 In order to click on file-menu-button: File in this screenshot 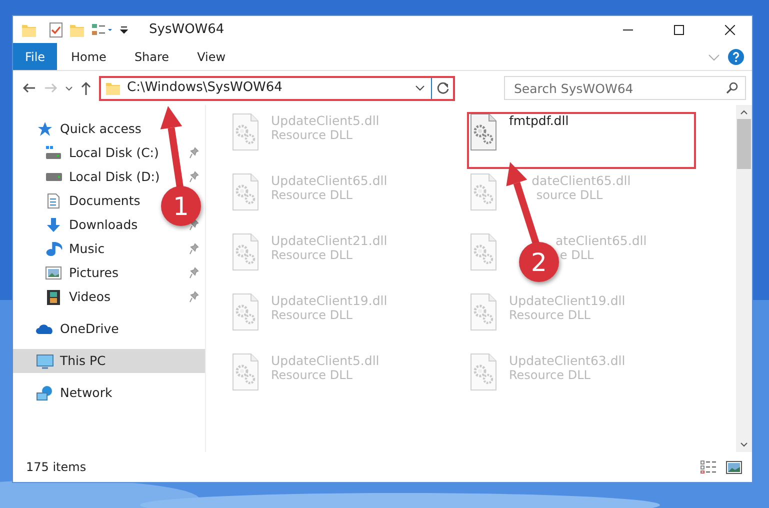, I will do `click(35, 56)`.